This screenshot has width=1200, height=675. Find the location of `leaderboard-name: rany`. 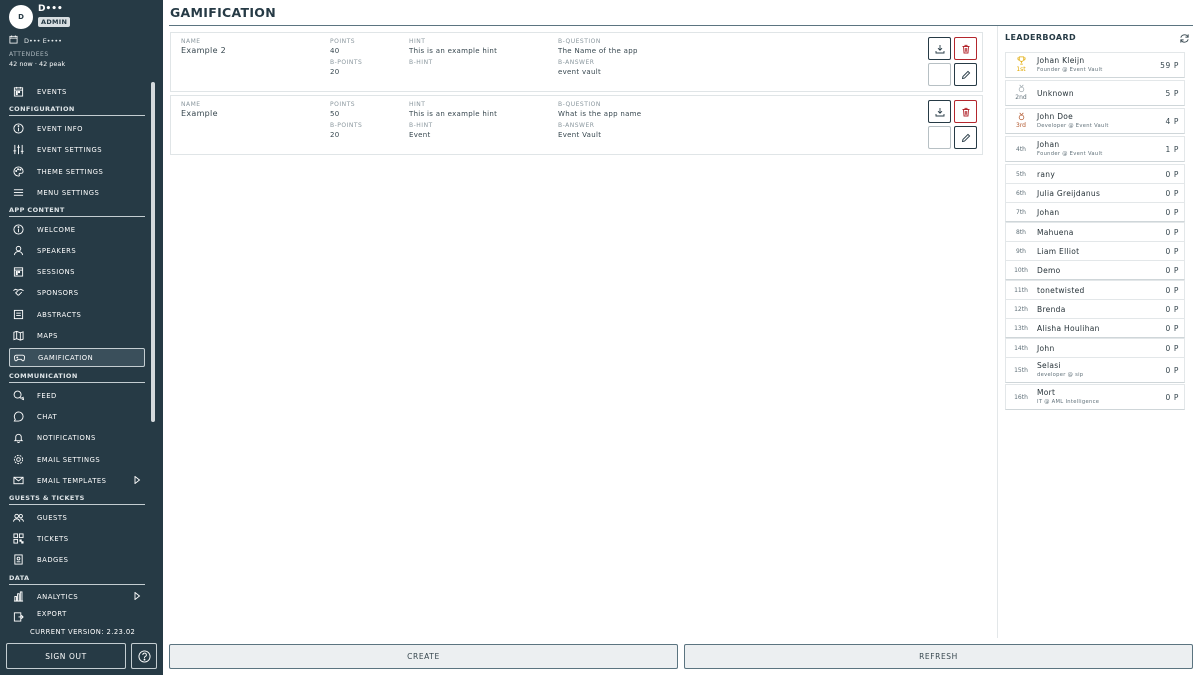

leaderboard-name: rany is located at coordinates (1046, 174).